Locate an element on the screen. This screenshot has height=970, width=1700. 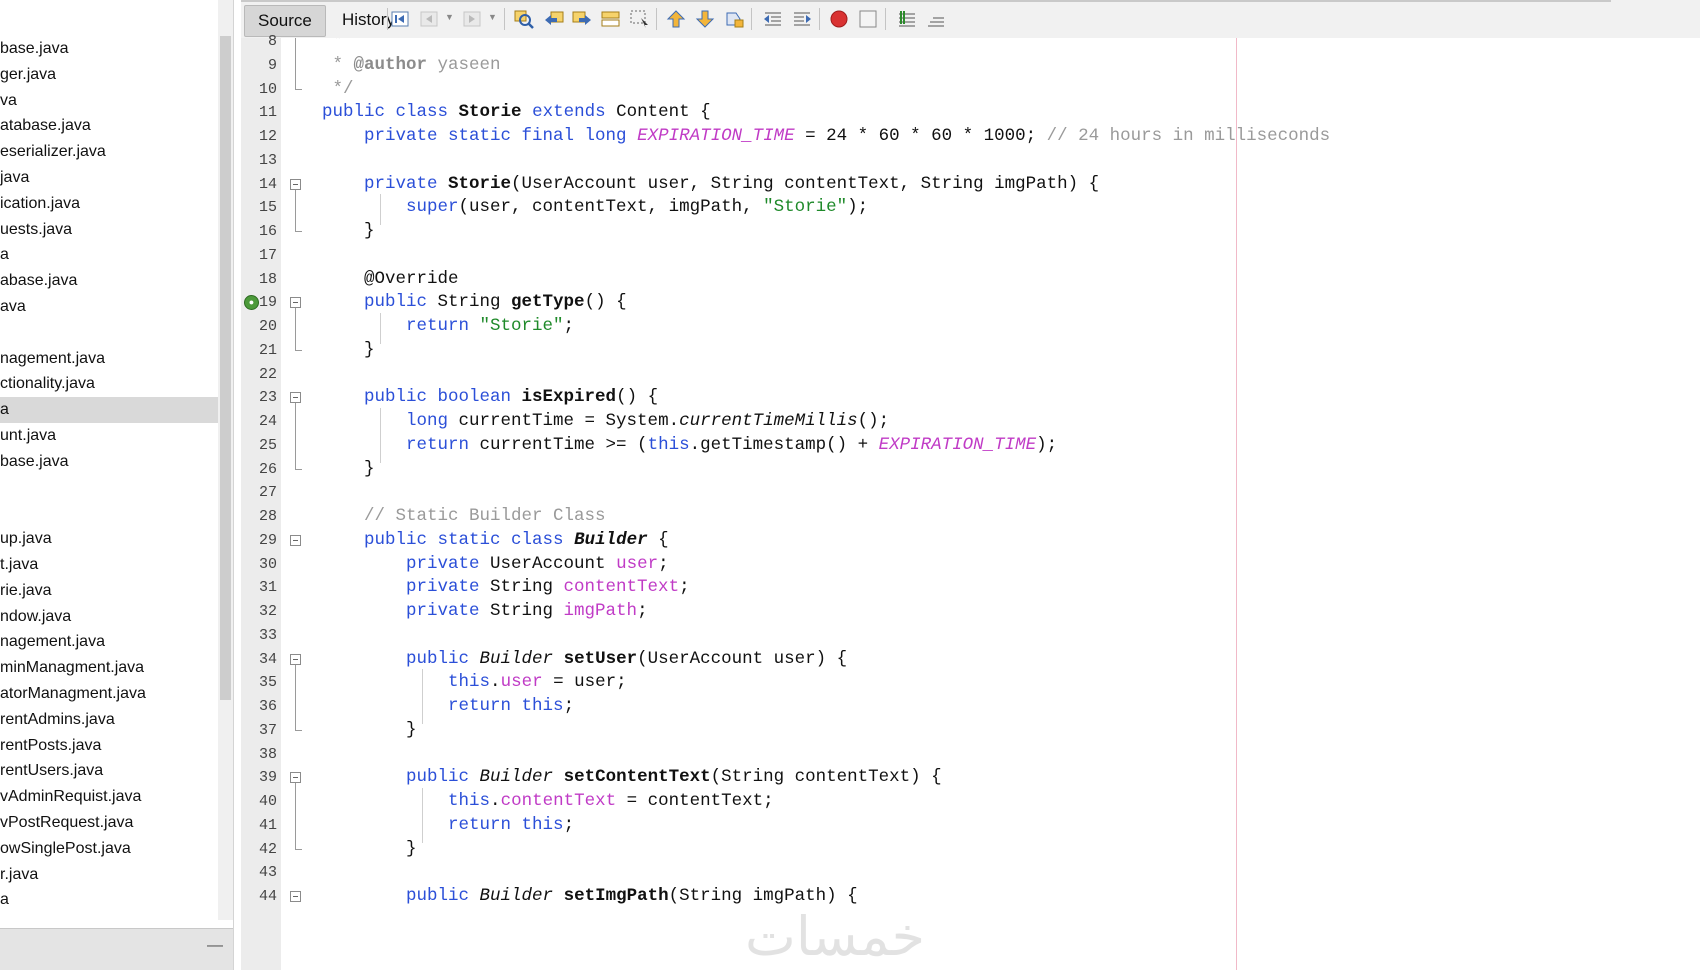
code-line: private String imgPath; is located at coordinates (485, 612).